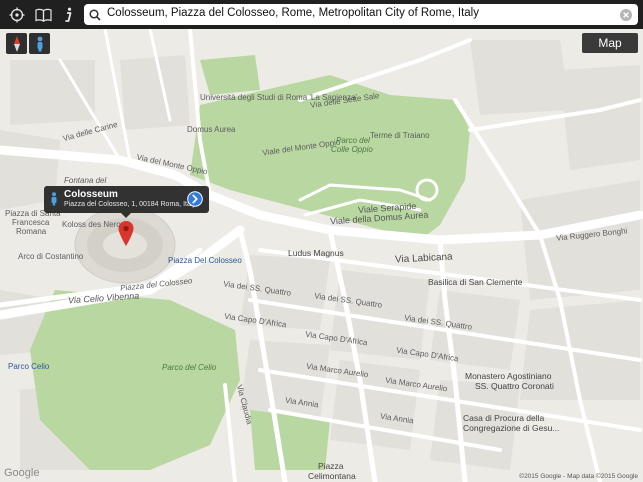 The image size is (643, 482). Describe the element at coordinates (195, 199) in the screenshot. I see `chevron-right-icon` at that location.